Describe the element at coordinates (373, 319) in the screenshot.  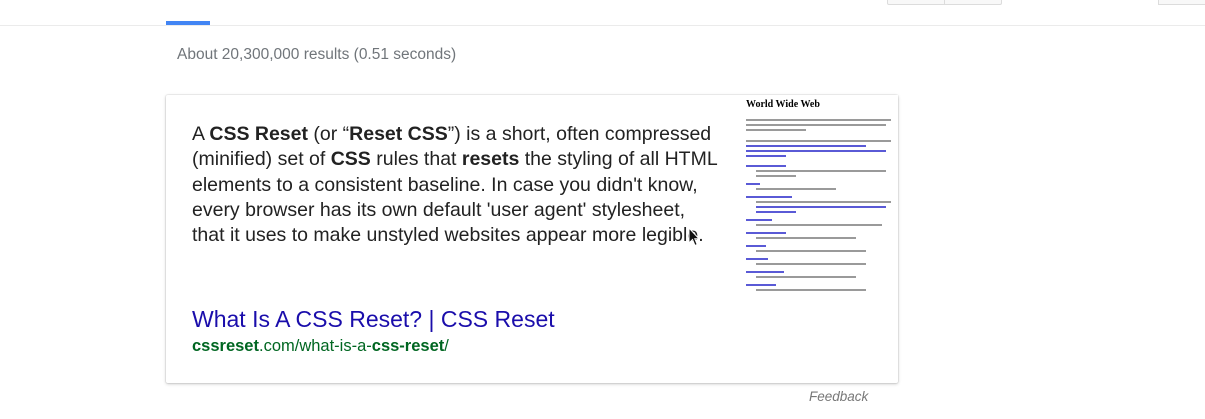
I see `result-title-link: What Is A CSS Reset? | CSS Reset` at that location.